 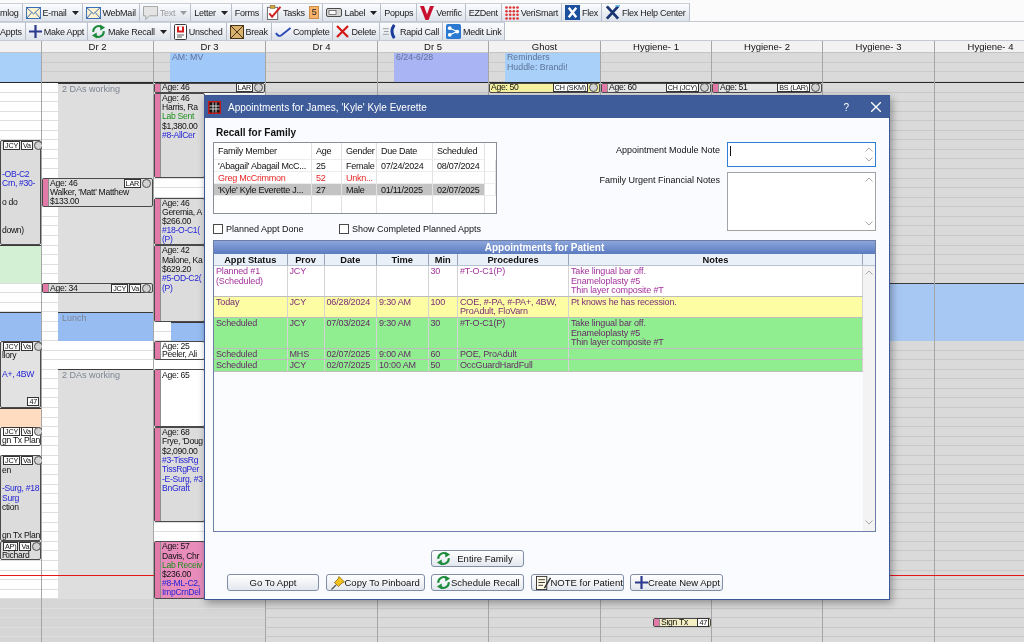 What do you see at coordinates (399, 12) in the screenshot?
I see `toolbar-button: Popups` at bounding box center [399, 12].